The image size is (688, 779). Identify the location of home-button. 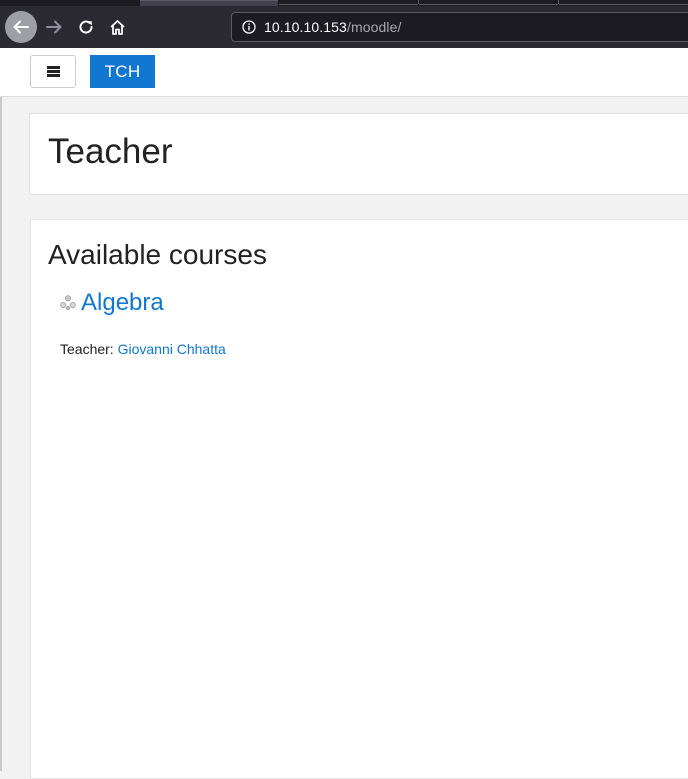
(117, 27).